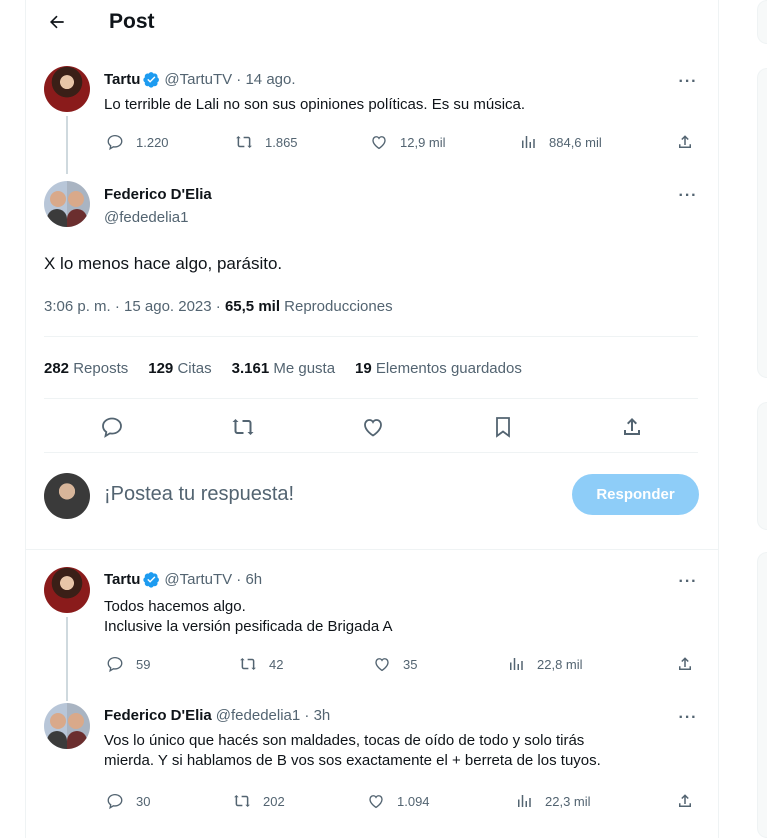  What do you see at coordinates (128, 664) in the screenshot?
I see `reply-button: 59` at bounding box center [128, 664].